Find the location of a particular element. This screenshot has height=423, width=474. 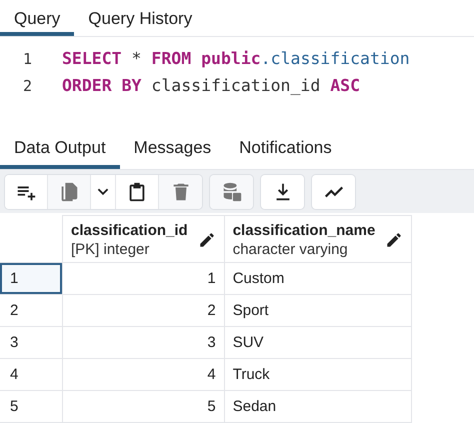

table-cell: 5 is located at coordinates (143, 406).